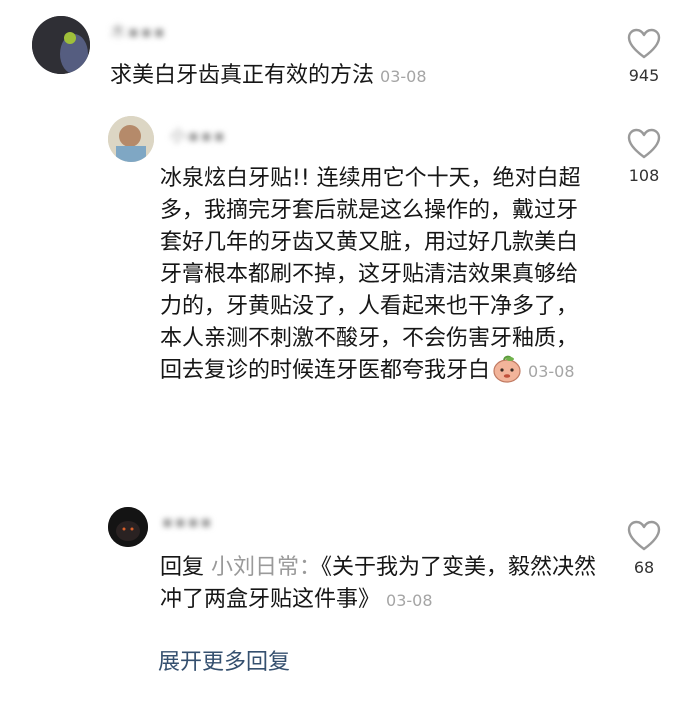 The image size is (690, 703). Describe the element at coordinates (380, 584) in the screenshot. I see `reply-text: 回复 小刘日常：《关于我为了变美，毅然决然冲了两盒牙贴这件事》 03-08` at that location.